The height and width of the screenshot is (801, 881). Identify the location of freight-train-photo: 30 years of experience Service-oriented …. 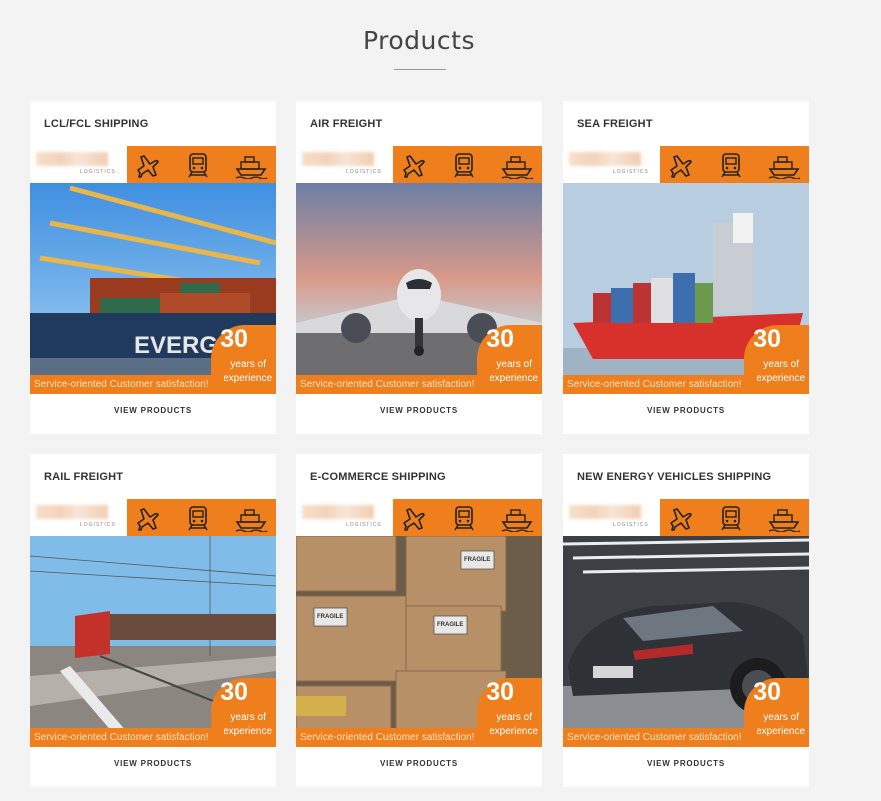
(153, 641).